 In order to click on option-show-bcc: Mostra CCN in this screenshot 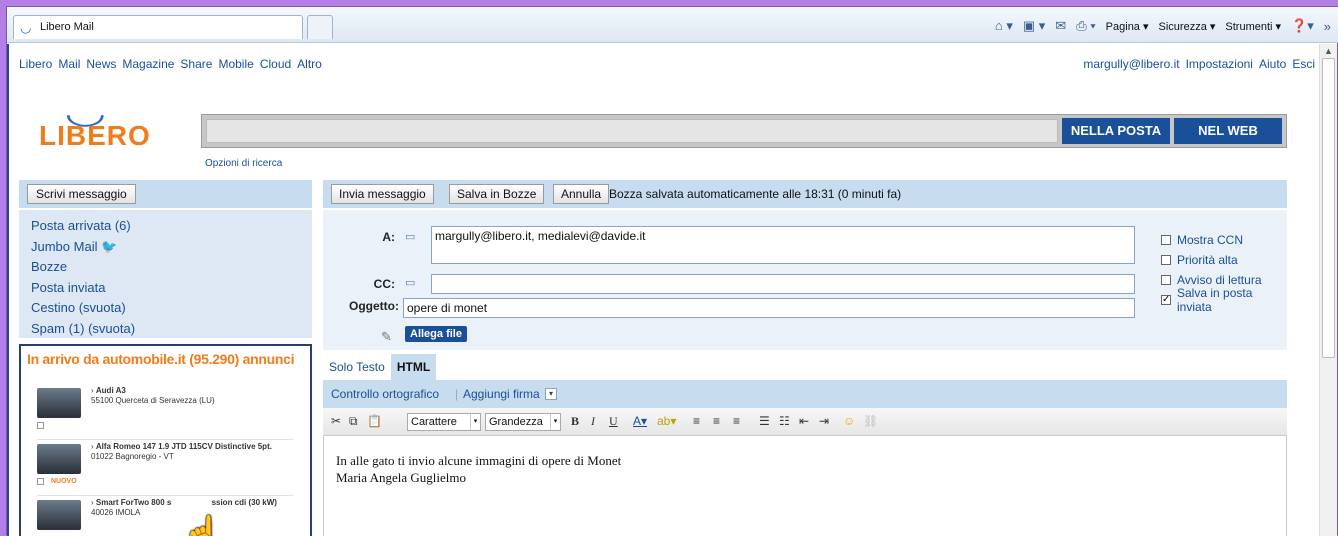, I will do `click(1224, 240)`.